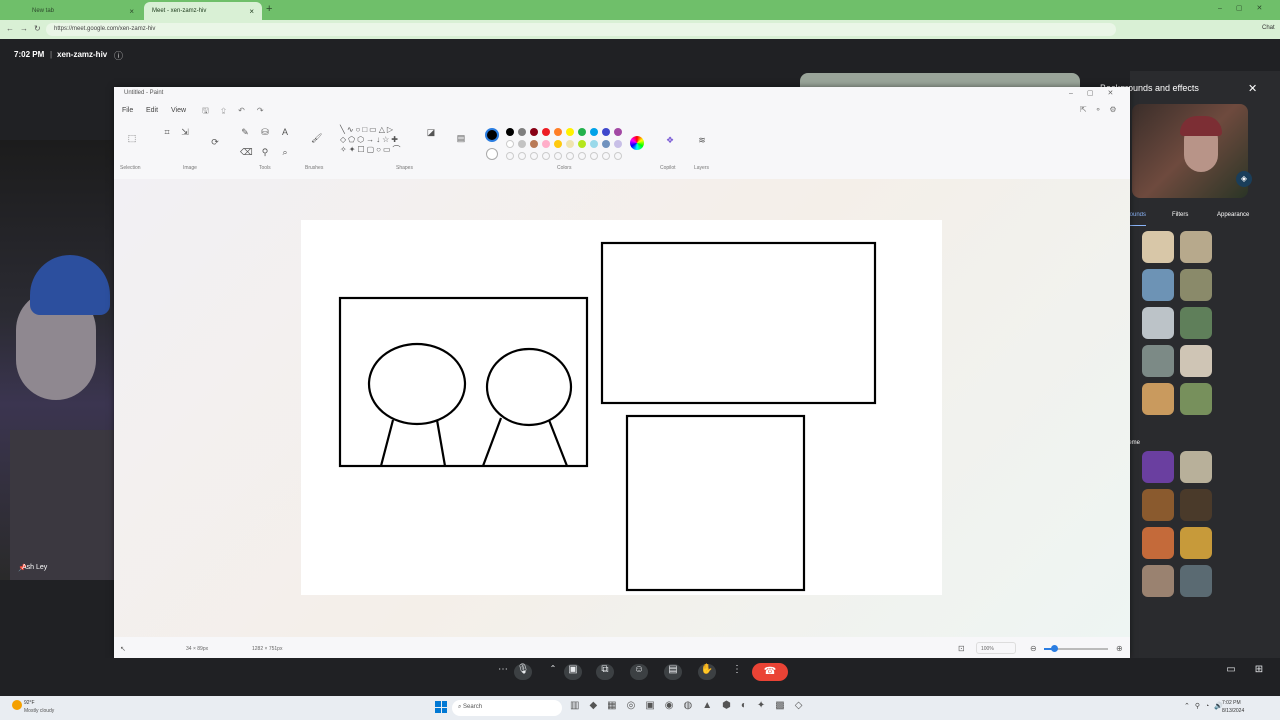 The image size is (1280, 720). Describe the element at coordinates (770, 672) in the screenshot. I see `leave-call-button: ☎` at that location.